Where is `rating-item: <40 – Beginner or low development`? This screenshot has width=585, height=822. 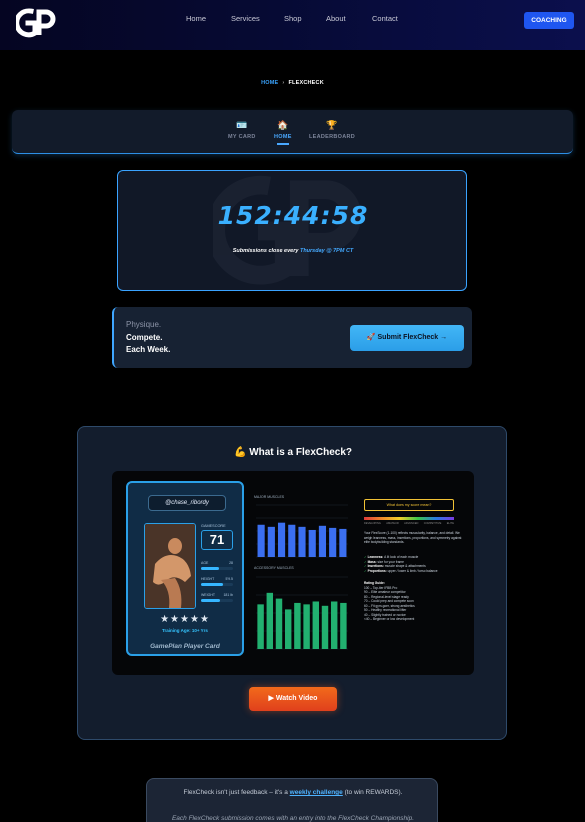
rating-item: <40 – Beginner or low development is located at coordinates (389, 619).